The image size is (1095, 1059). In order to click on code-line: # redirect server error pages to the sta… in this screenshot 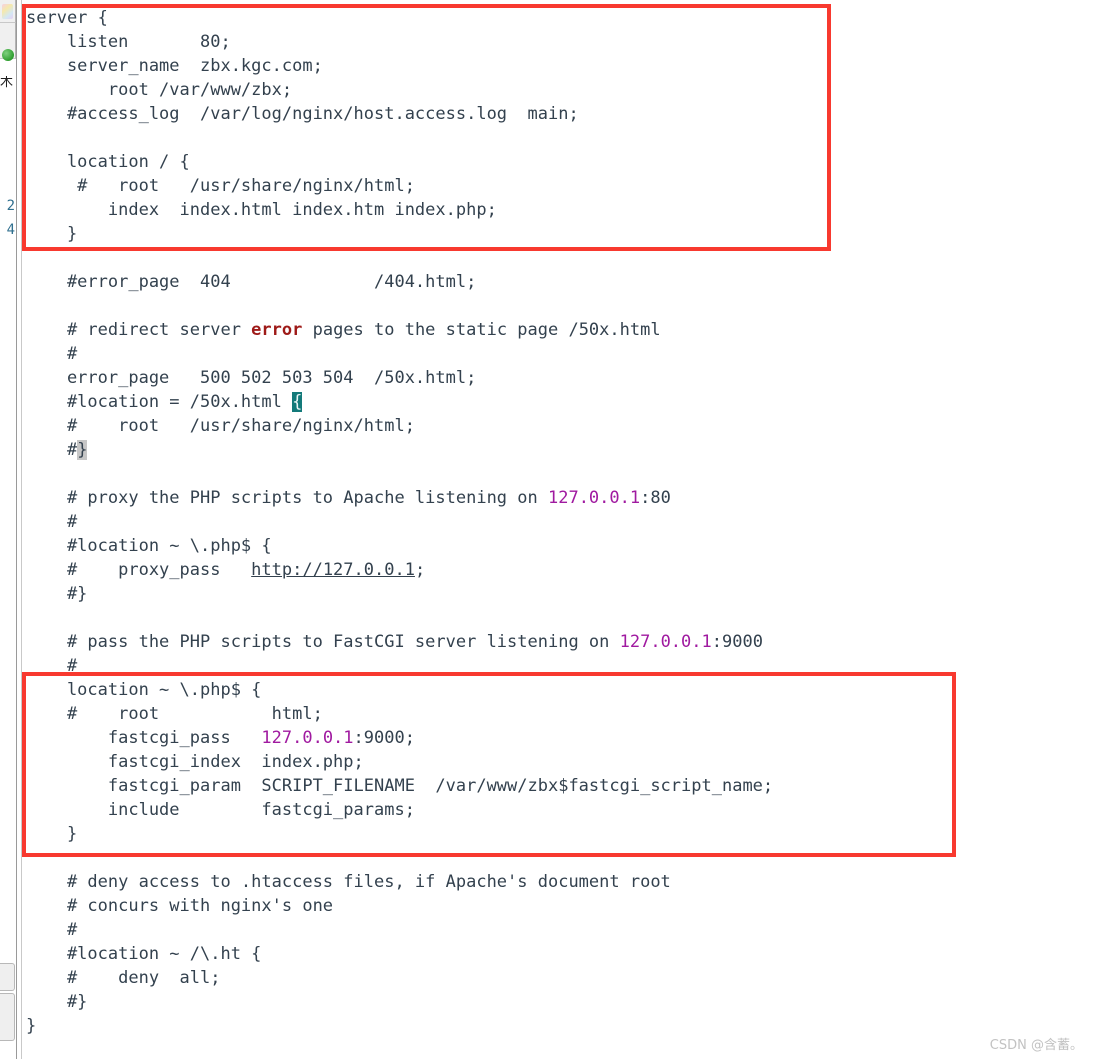, I will do `click(343, 330)`.